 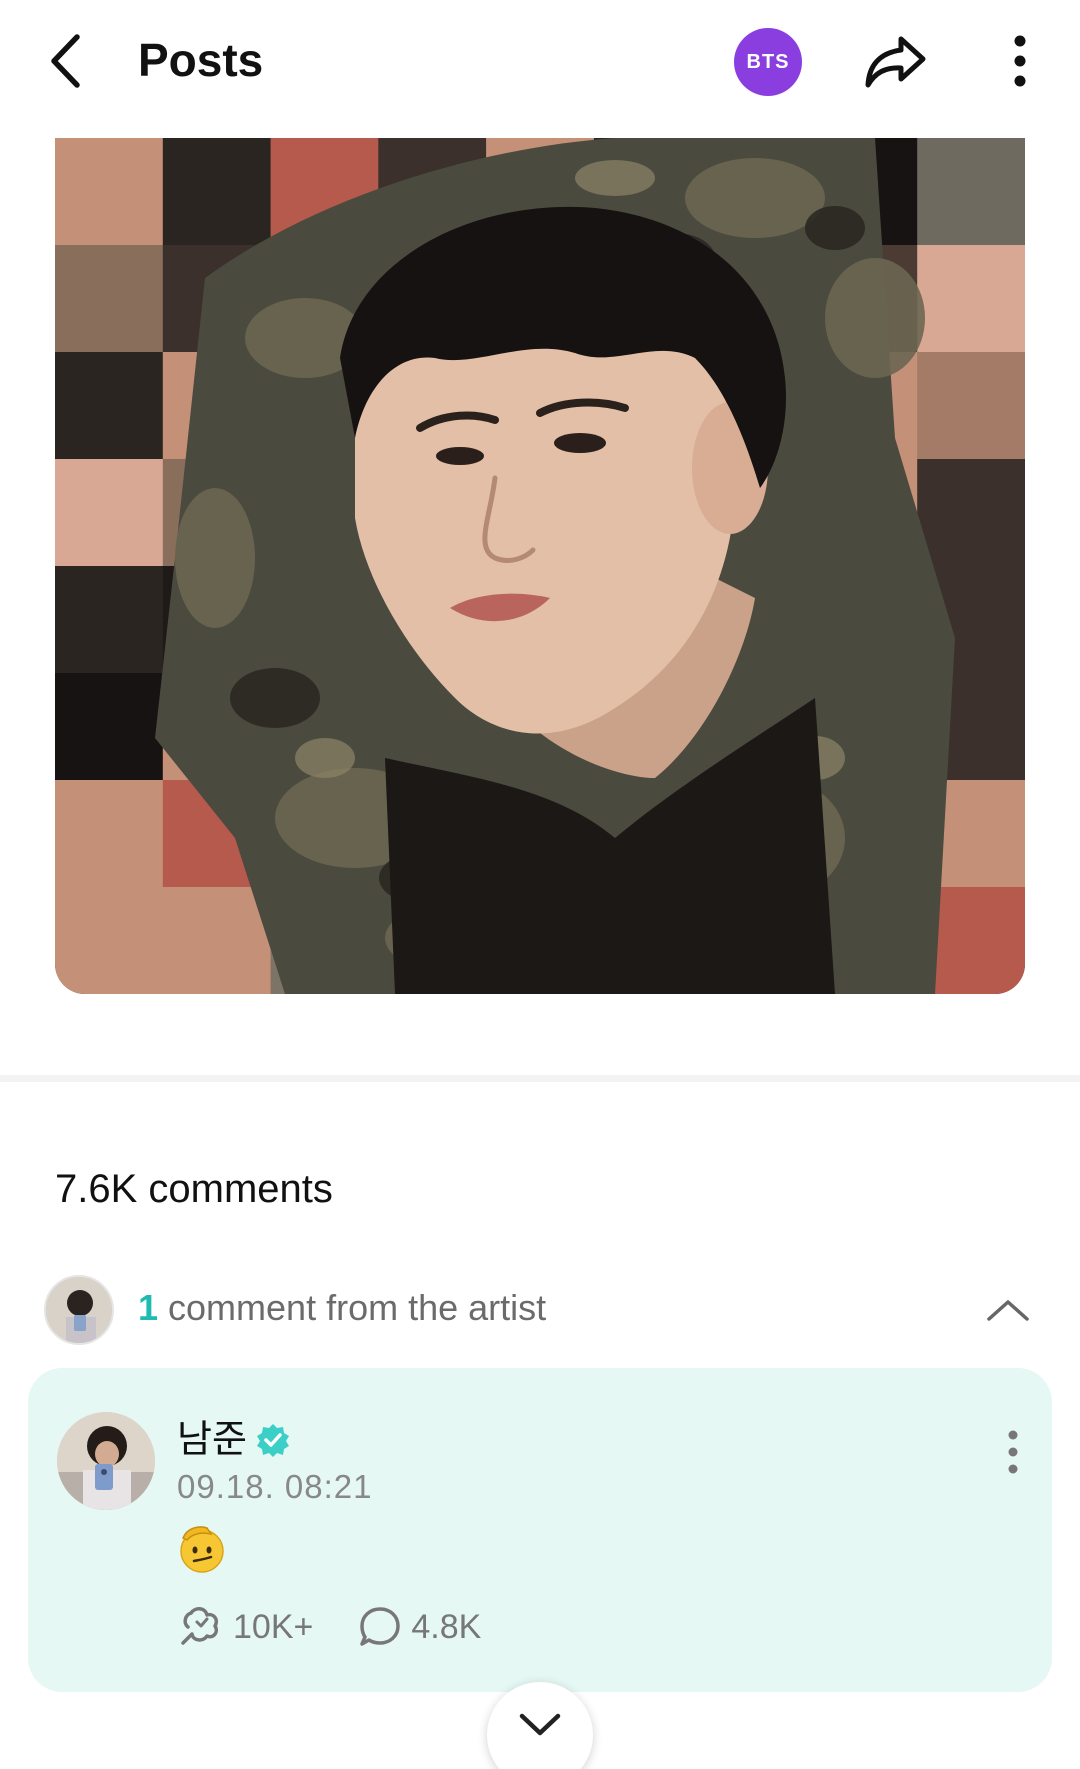 I want to click on comments-count: 7.6K comments, so click(x=194, y=1189).